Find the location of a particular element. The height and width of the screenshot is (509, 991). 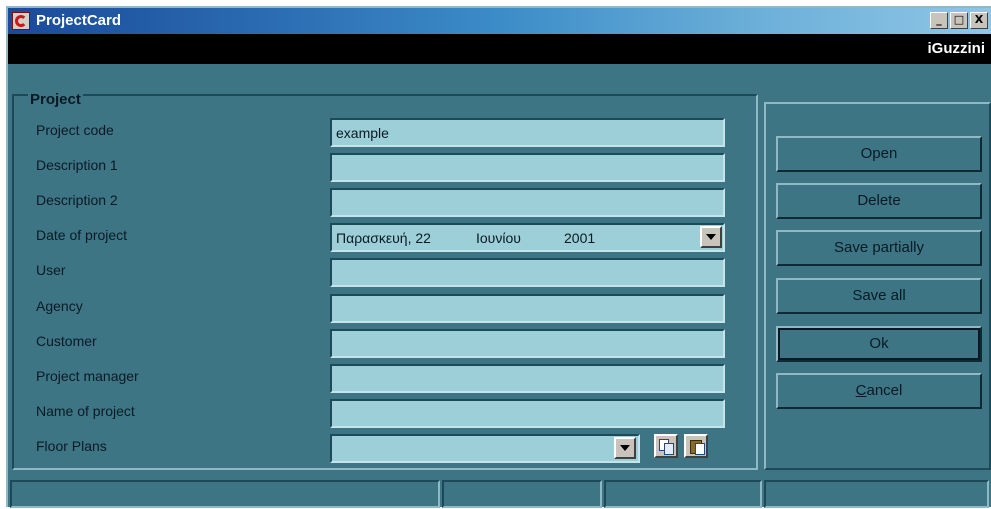

project-code-label: Project code is located at coordinates (75, 130).